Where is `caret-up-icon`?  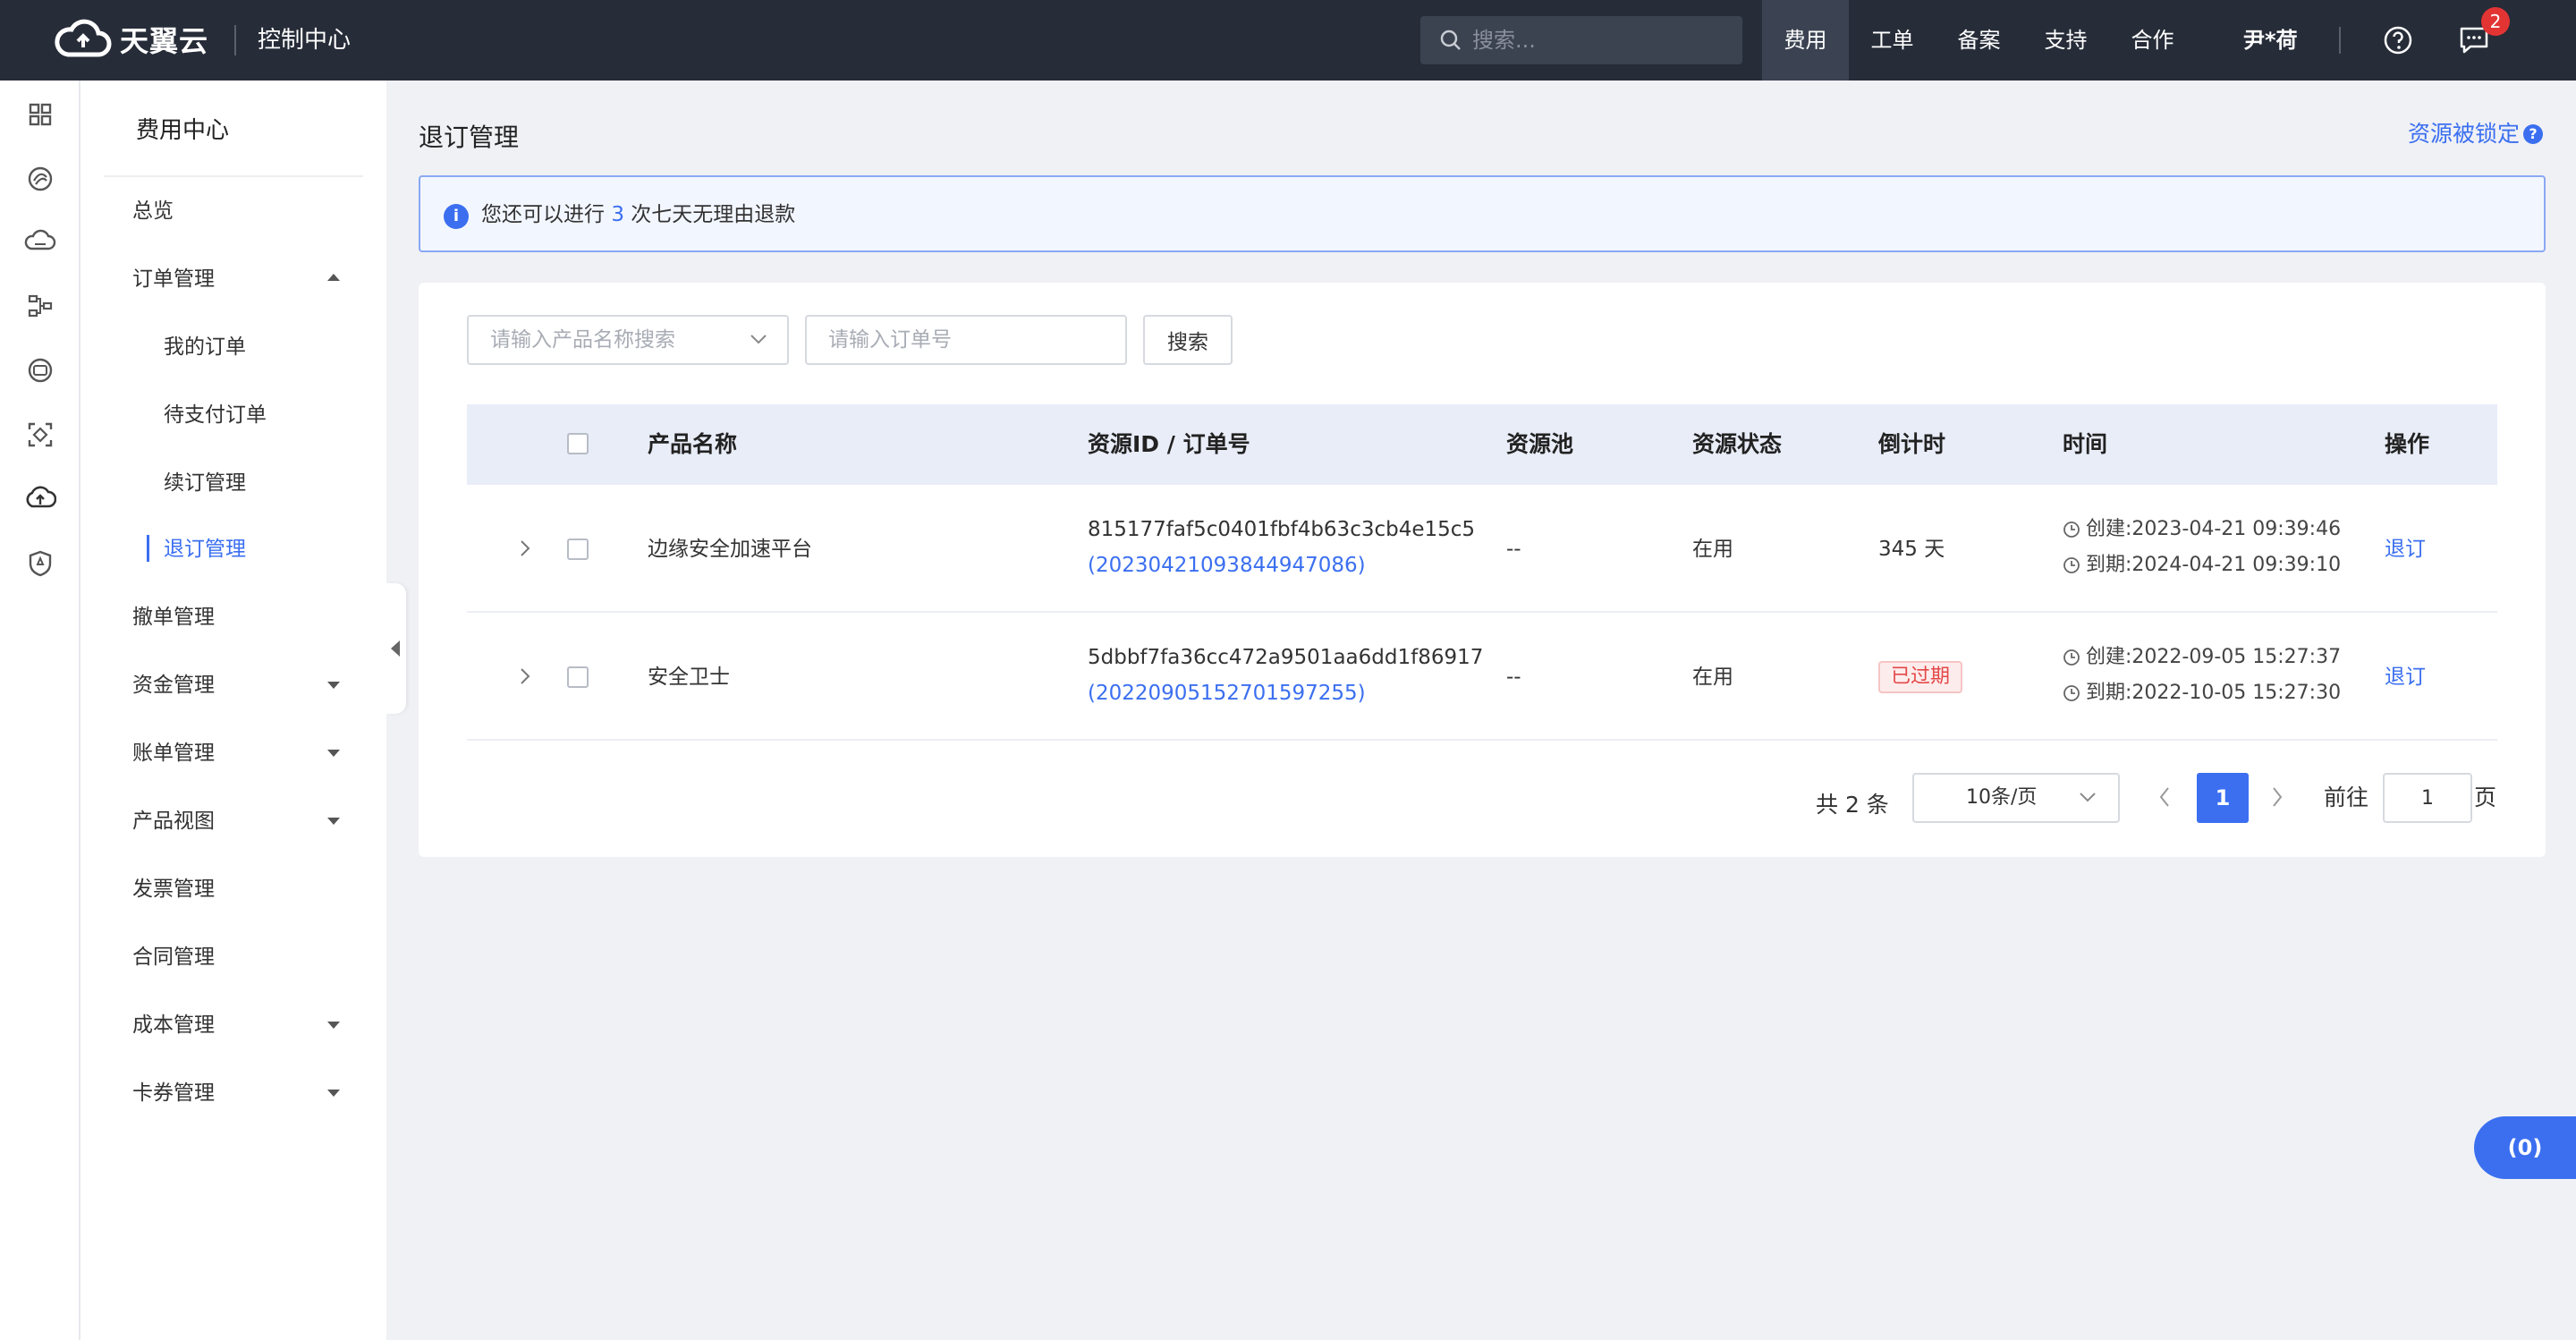 caret-up-icon is located at coordinates (333, 277).